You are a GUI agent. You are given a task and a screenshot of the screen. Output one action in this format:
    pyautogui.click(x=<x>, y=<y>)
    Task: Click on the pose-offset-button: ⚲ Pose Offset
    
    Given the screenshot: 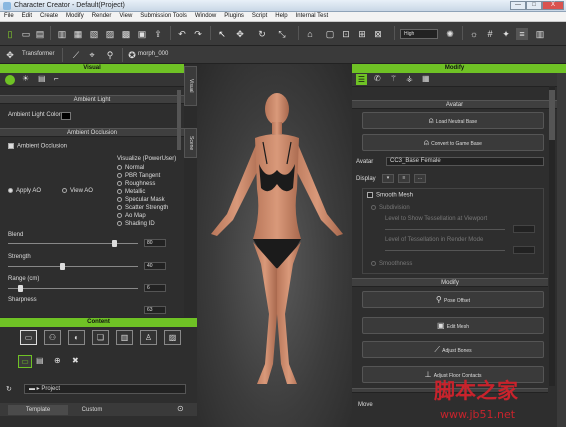 What is the action you would take?
    pyautogui.click(x=453, y=299)
    